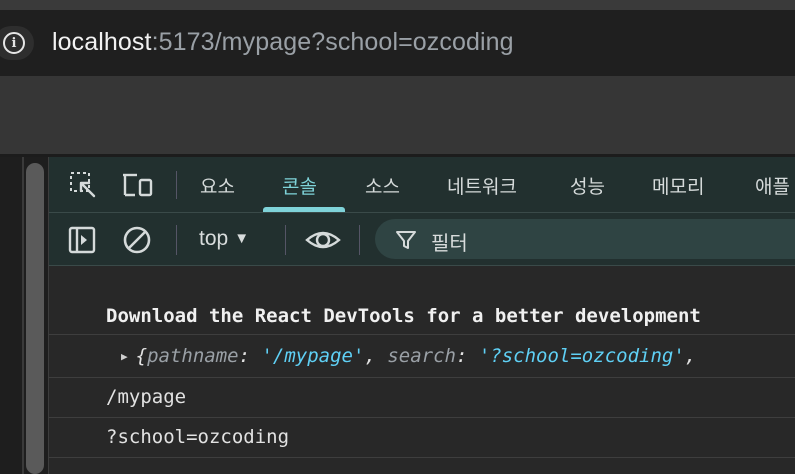 This screenshot has height=474, width=795. What do you see at coordinates (332, 42) in the screenshot?
I see `url-path: :5173/mypage?school=ozcoding` at bounding box center [332, 42].